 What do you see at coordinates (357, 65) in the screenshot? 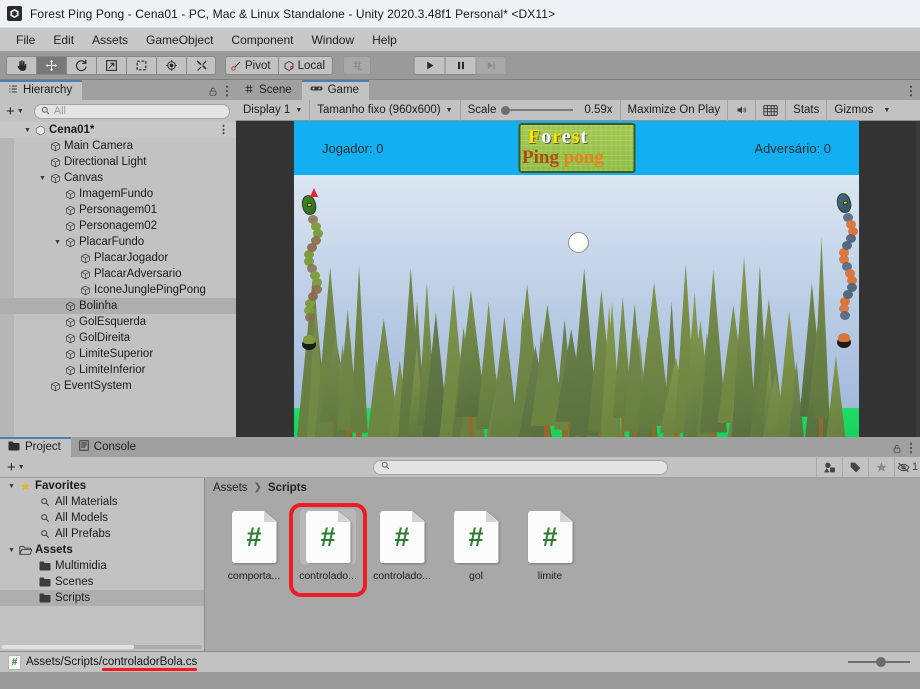
I see `grid-snap-icon` at bounding box center [357, 65].